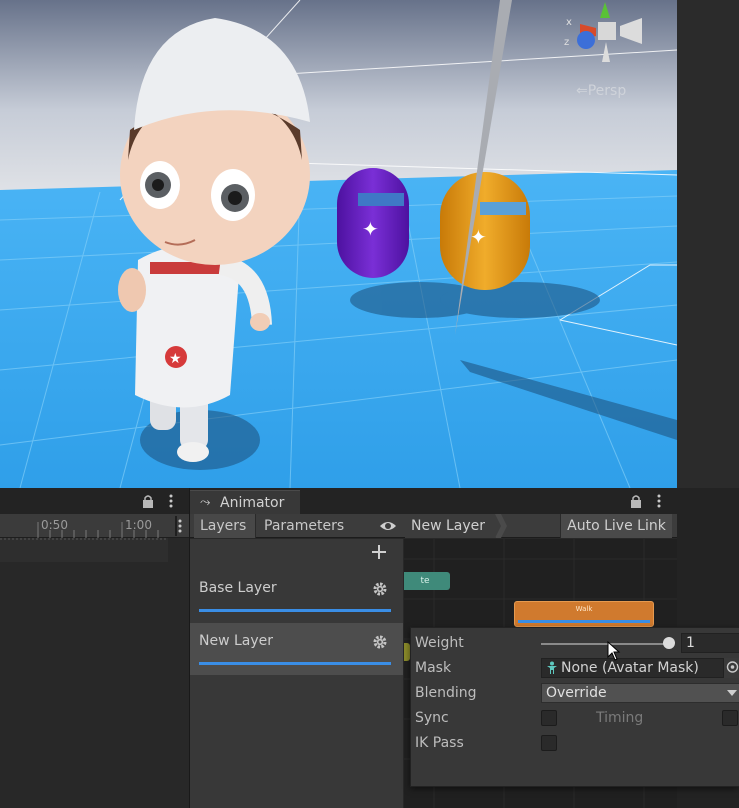 Image resolution: width=739 pixels, height=808 pixels. I want to click on layer-item-base-layer: Base Layer, so click(296, 596).